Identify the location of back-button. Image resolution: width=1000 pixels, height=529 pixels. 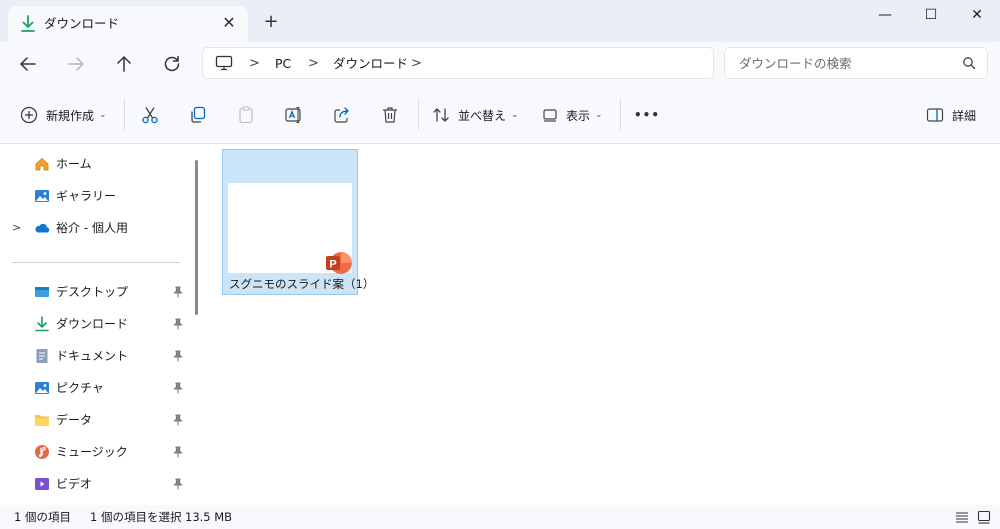
(28, 64).